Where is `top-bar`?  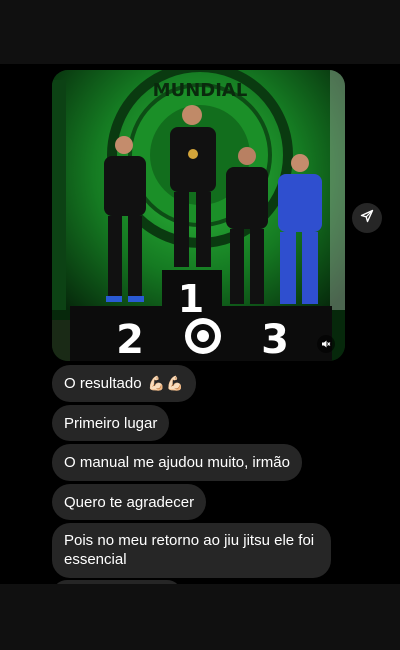
top-bar is located at coordinates (200, 32).